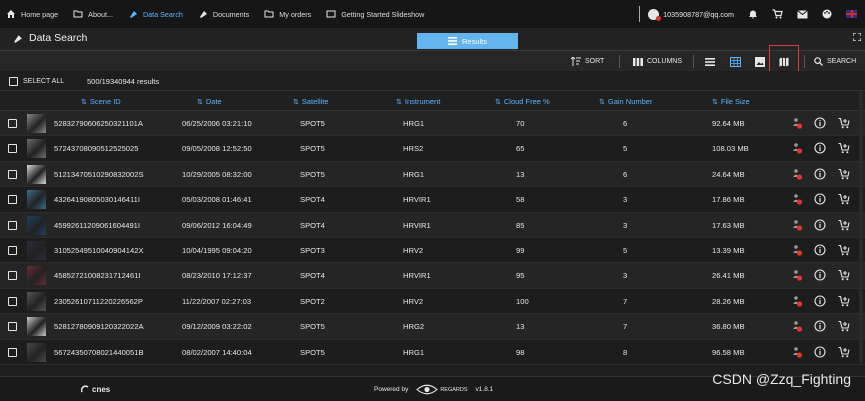  What do you see at coordinates (155, 14) in the screenshot?
I see `nav-data-search: Data Search` at bounding box center [155, 14].